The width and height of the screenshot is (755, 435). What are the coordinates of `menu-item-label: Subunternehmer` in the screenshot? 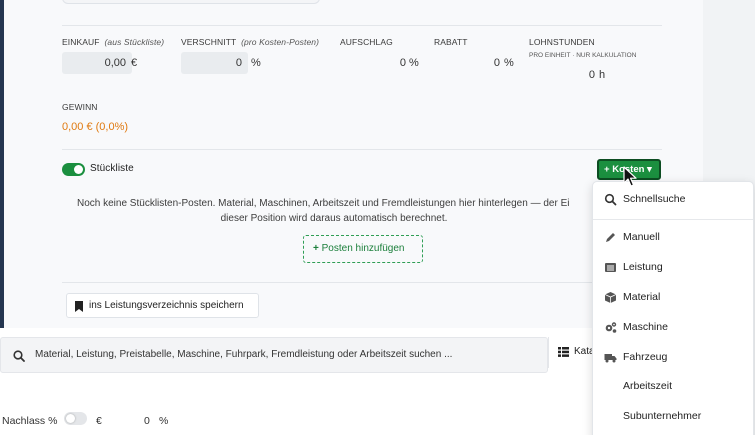 It's located at (662, 416).